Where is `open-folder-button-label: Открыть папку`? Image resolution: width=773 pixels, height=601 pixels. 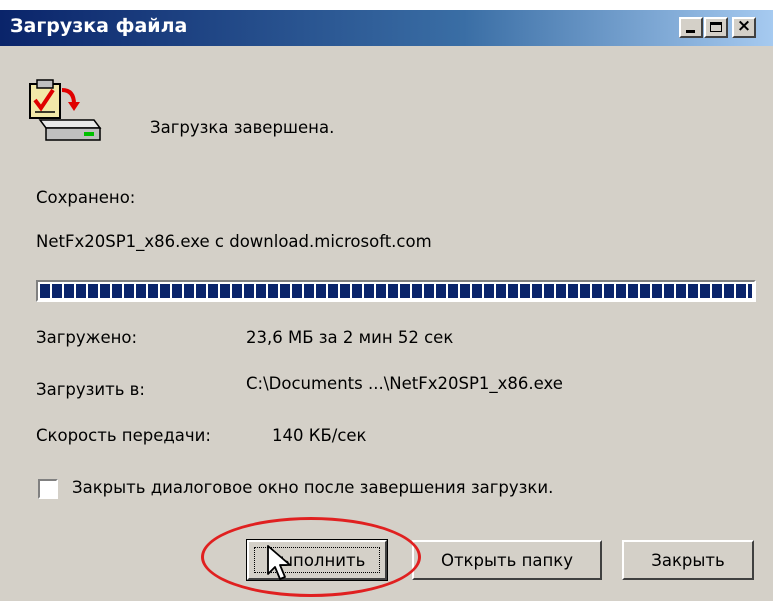 open-folder-button-label: Открыть папку is located at coordinates (507, 560).